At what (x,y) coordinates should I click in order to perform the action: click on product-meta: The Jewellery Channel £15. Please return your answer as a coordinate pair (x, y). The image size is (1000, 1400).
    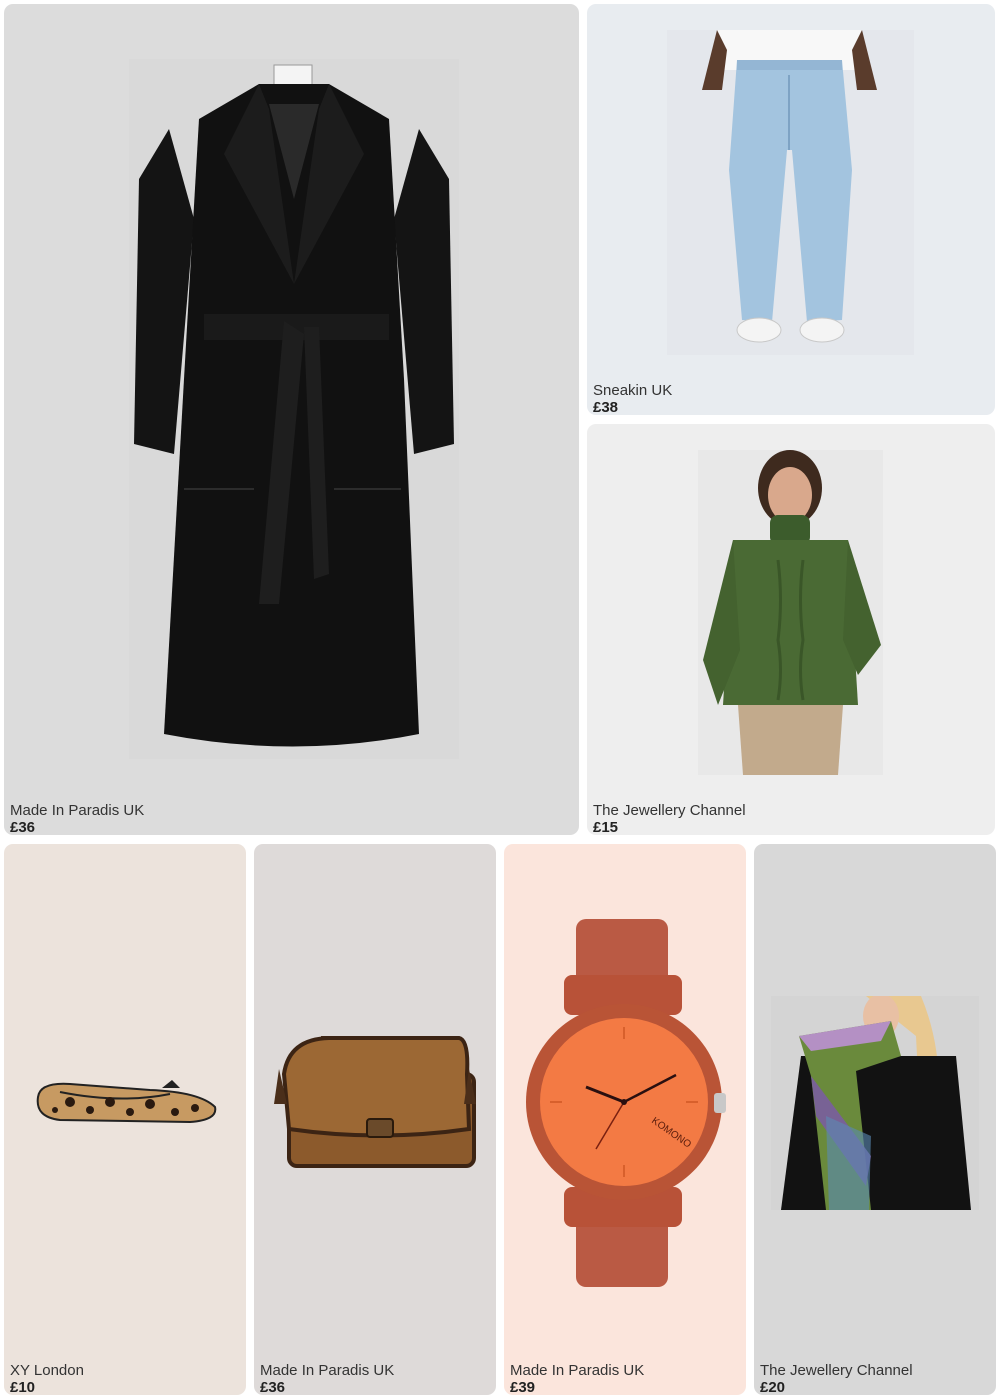
    Looking at the image, I should click on (669, 819).